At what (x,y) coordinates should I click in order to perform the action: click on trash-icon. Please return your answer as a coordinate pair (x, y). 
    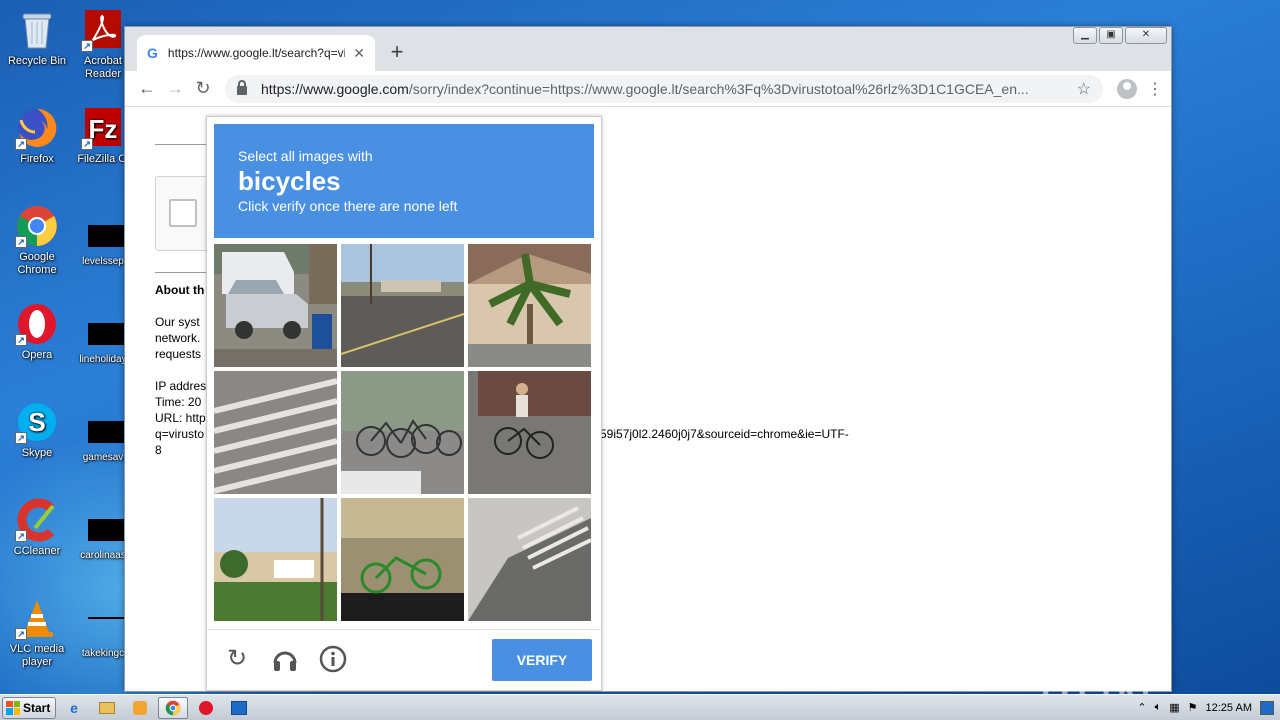
    Looking at the image, I should click on (37, 30).